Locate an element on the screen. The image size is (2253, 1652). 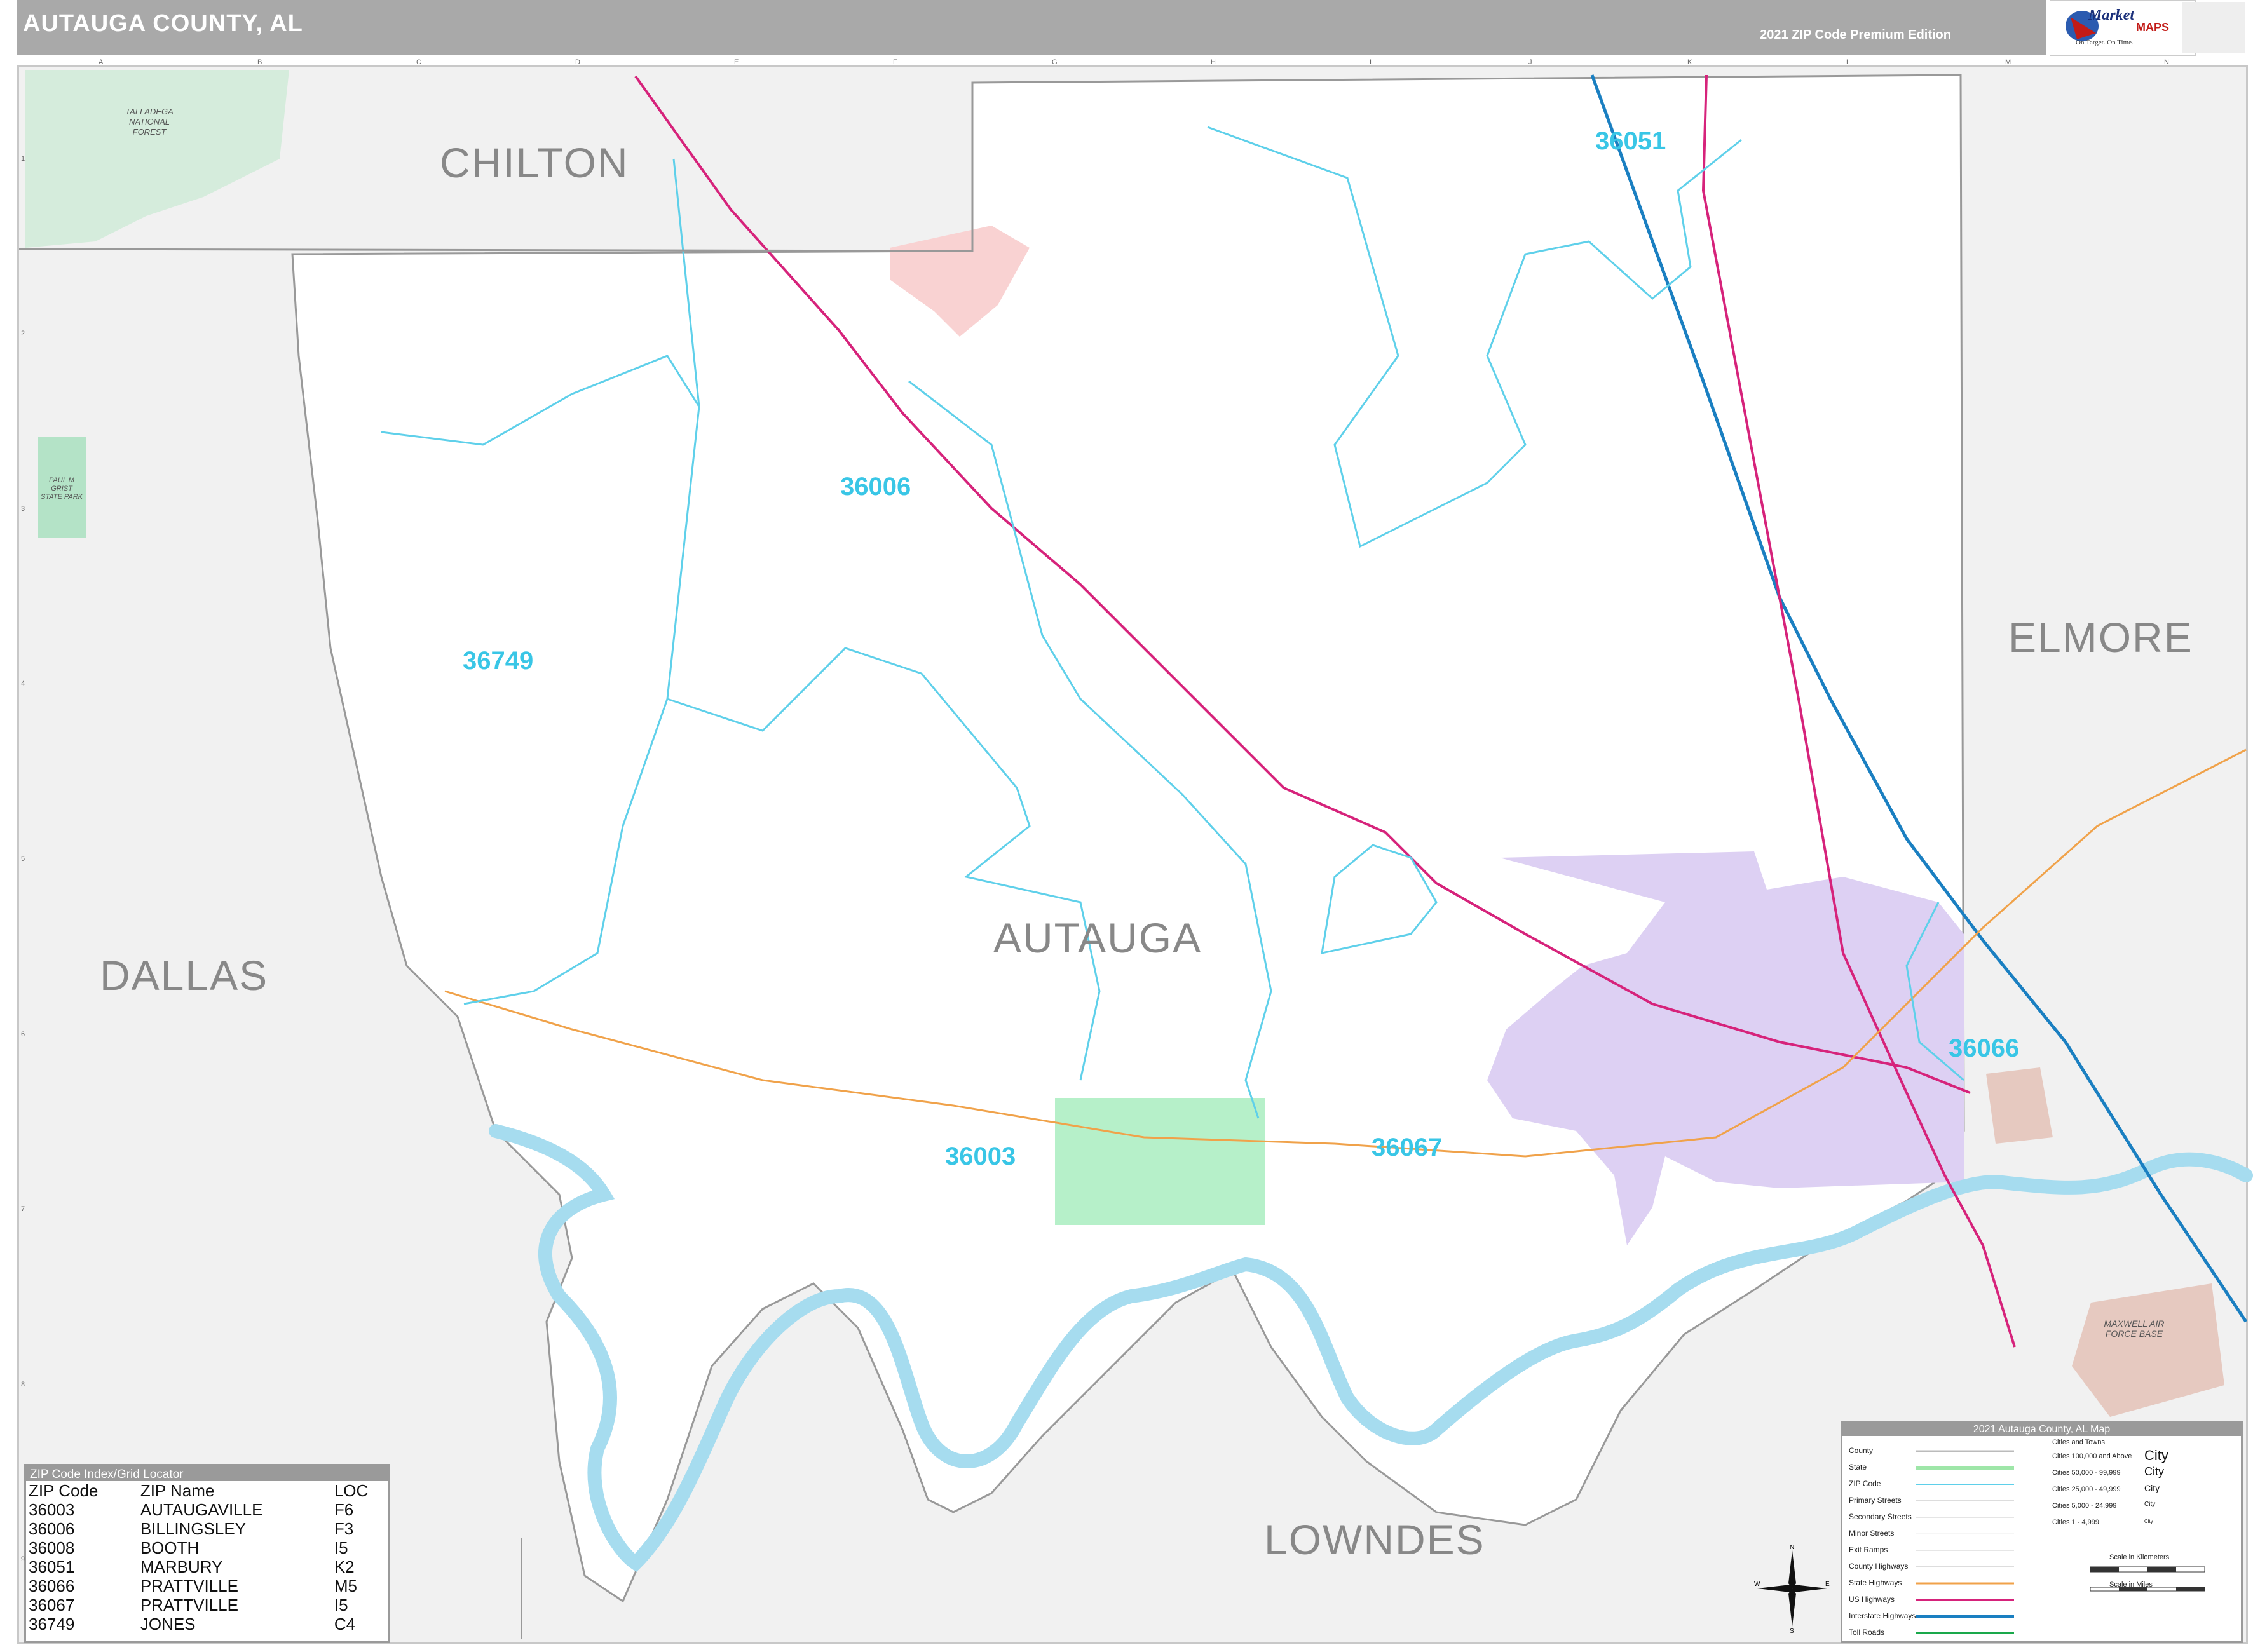
grid-row-label: 1 is located at coordinates (23, 158).